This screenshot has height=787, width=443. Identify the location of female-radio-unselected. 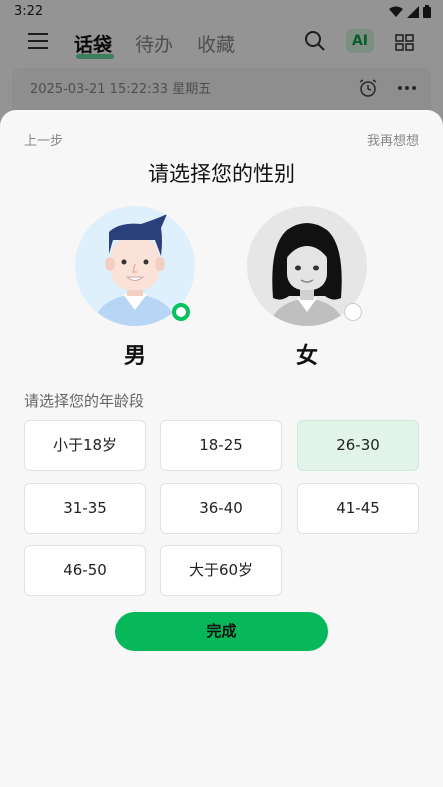
(353, 312).